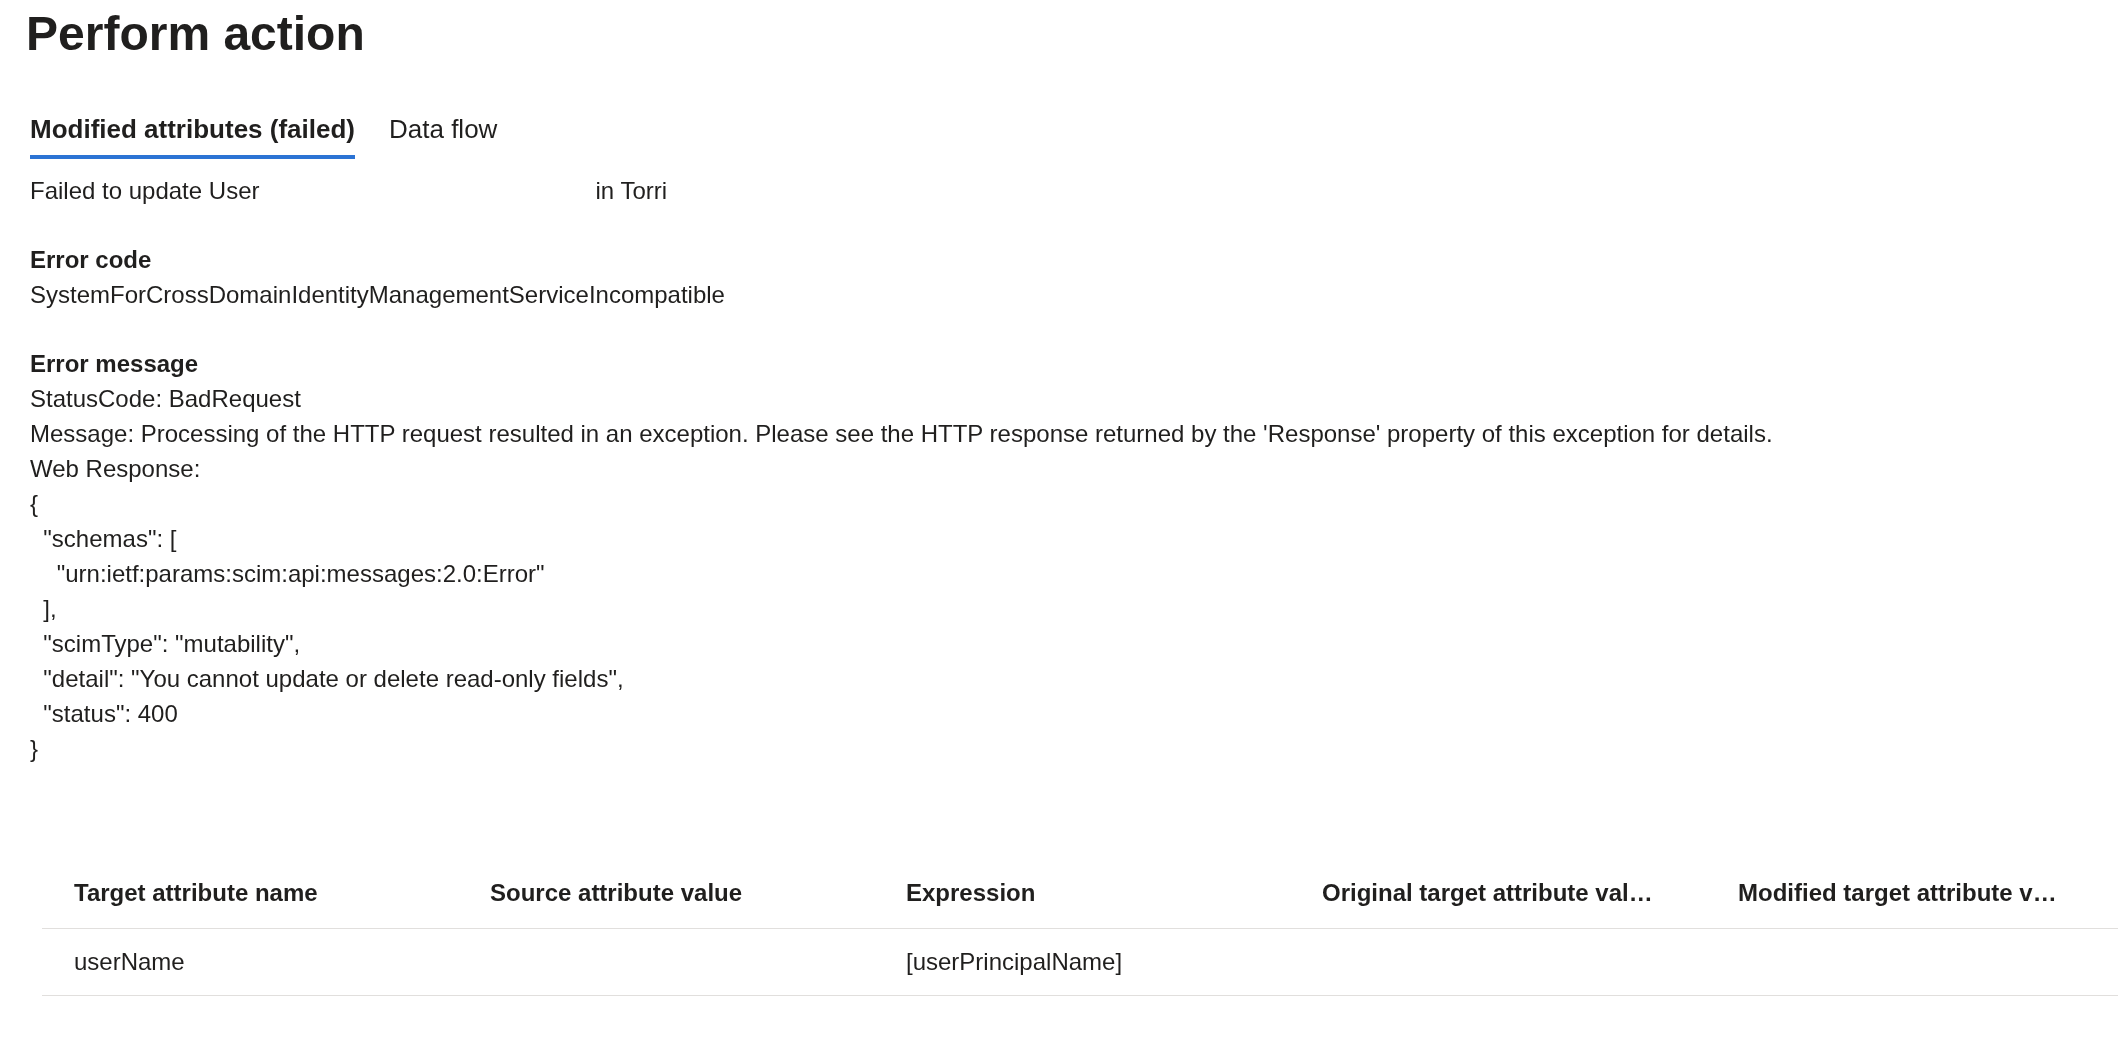 The width and height of the screenshot is (2118, 1048). Describe the element at coordinates (110, 539) in the screenshot. I see `message-line: "schemas": [` at that location.